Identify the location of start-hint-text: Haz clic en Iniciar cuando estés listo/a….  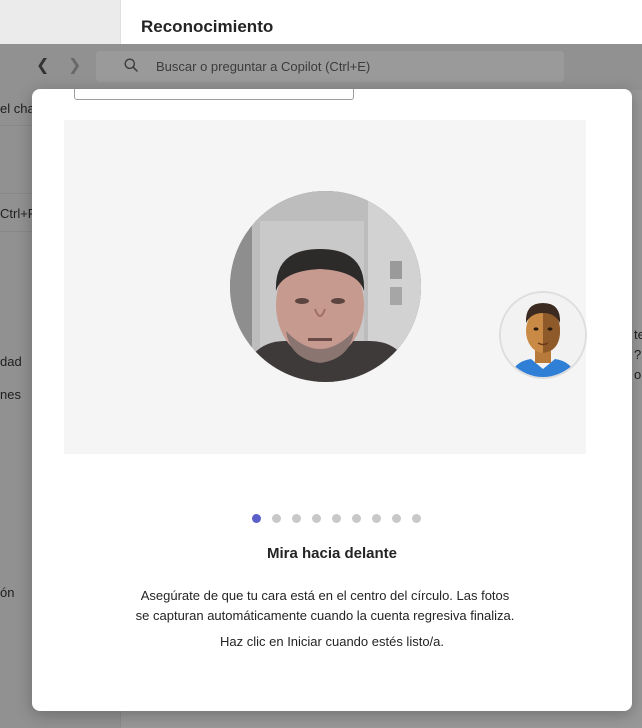
(332, 641).